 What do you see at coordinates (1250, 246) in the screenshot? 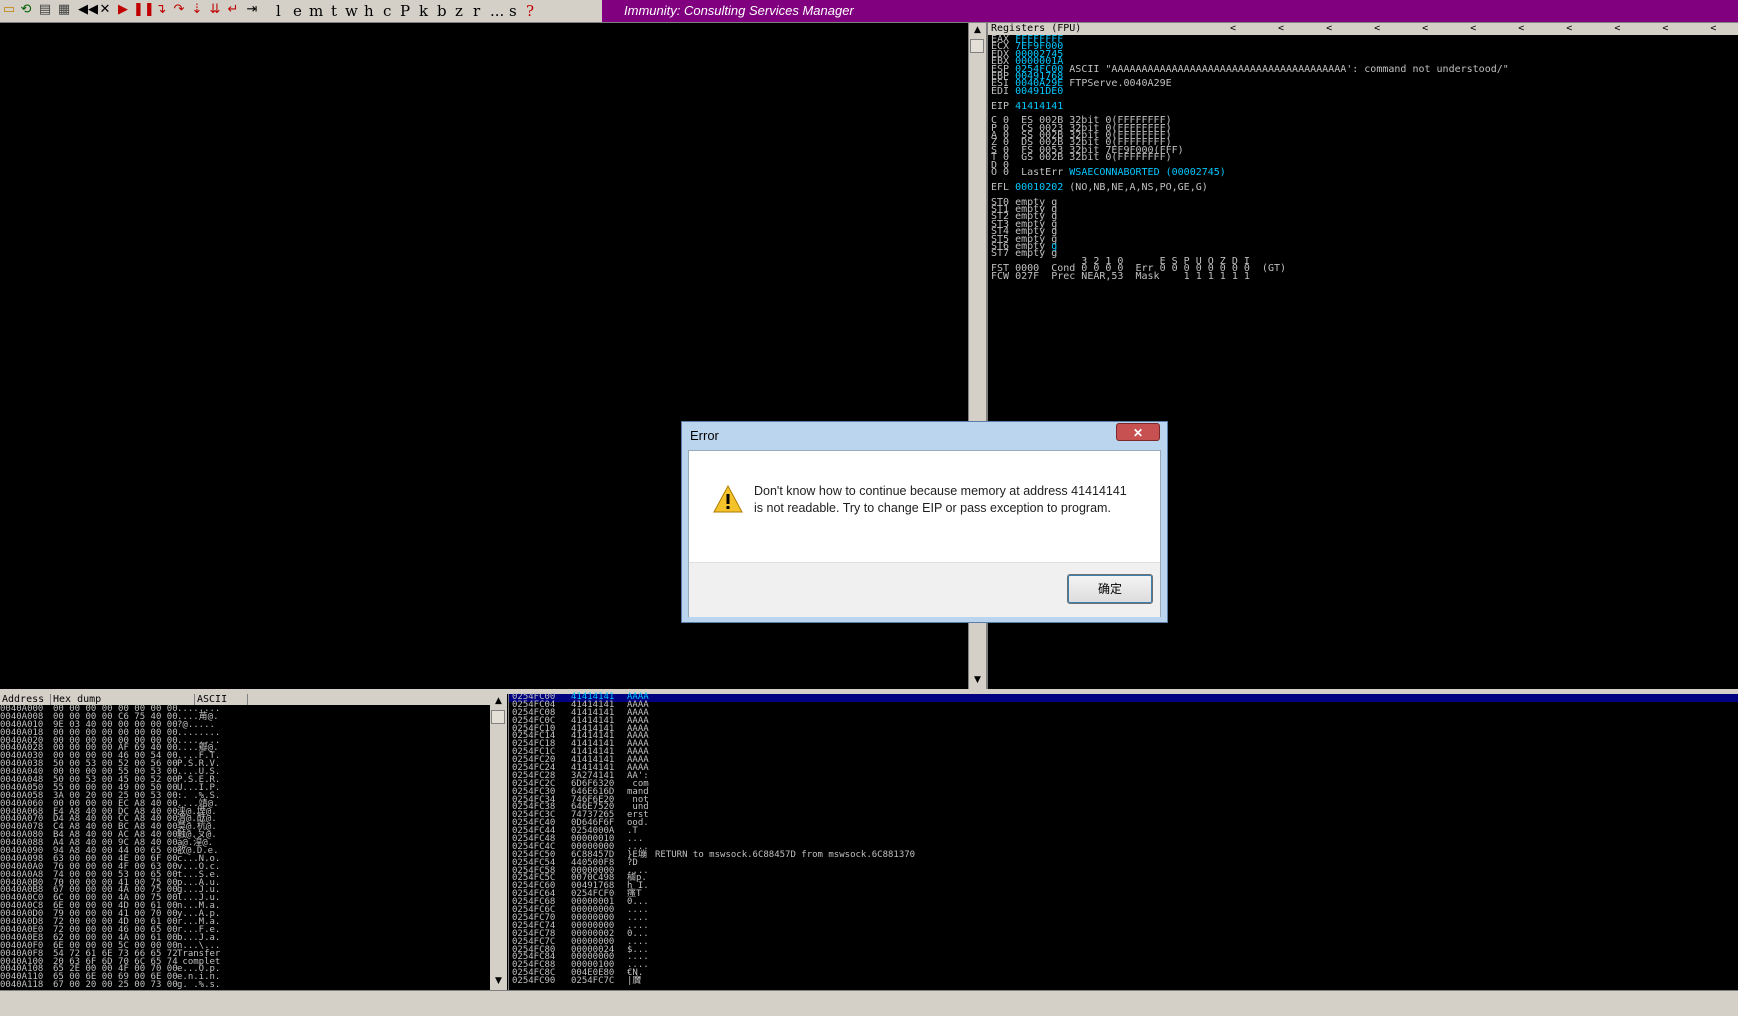
I see `register-line: ST6 empty g` at bounding box center [1250, 246].